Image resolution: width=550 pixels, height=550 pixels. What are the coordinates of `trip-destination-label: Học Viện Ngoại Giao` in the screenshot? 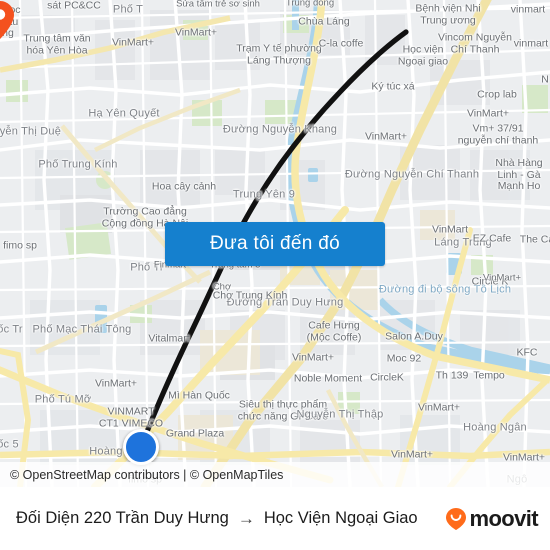 It's located at (340, 518).